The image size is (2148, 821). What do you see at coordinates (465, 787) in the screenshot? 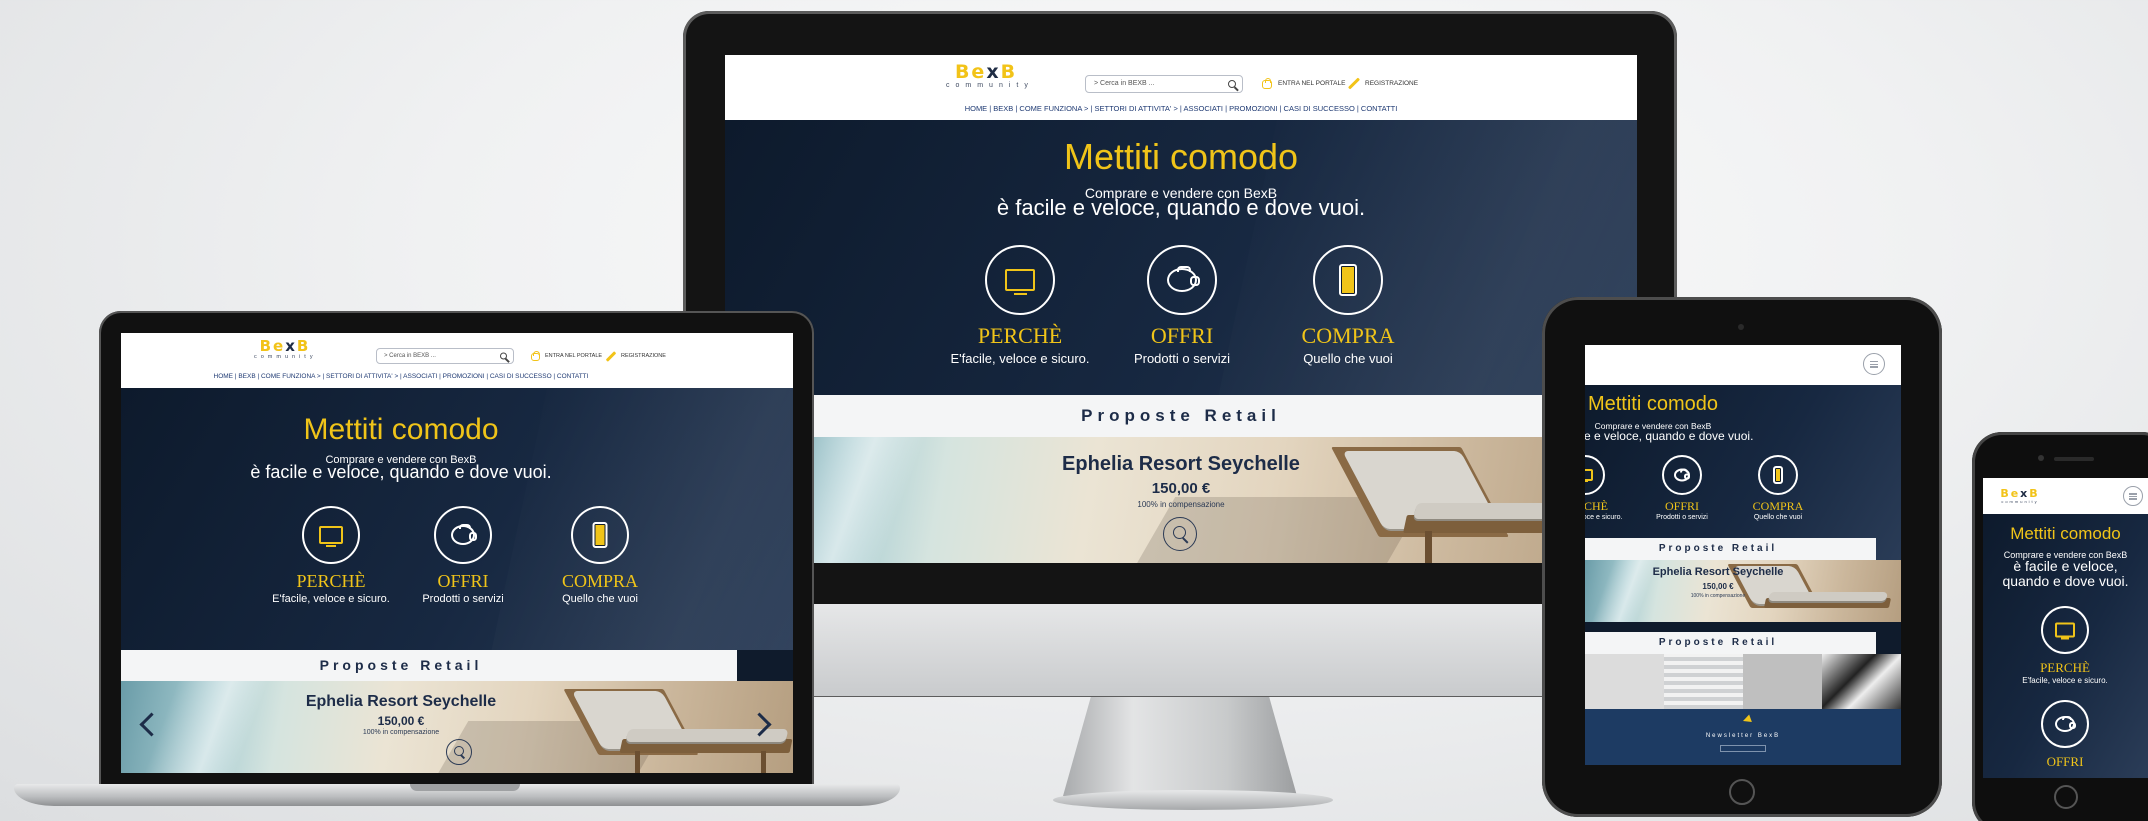
I see `macbook-notch` at bounding box center [465, 787].